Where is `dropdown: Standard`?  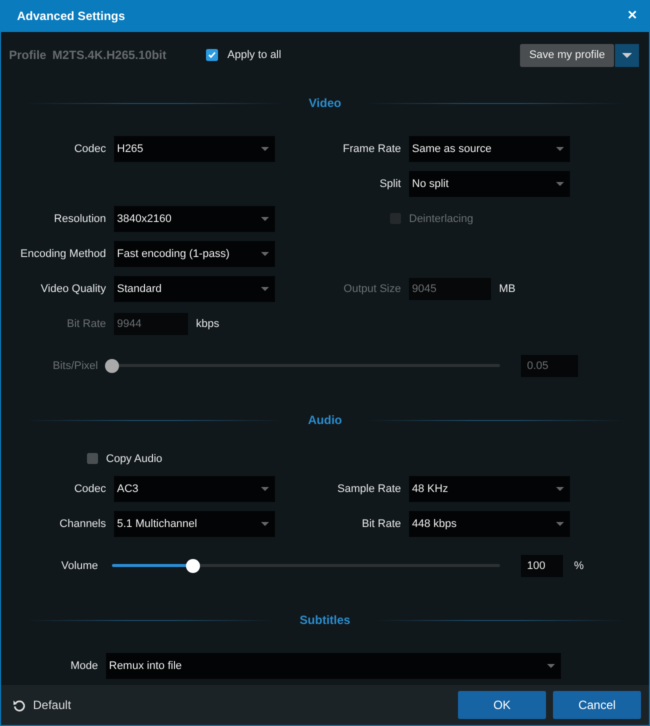
dropdown: Standard is located at coordinates (194, 289).